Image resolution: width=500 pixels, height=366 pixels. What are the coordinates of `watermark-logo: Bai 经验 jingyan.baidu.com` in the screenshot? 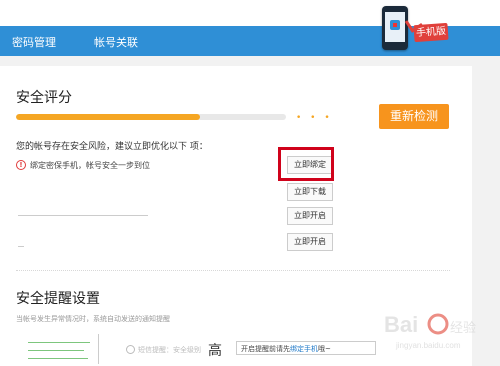 It's located at (430, 331).